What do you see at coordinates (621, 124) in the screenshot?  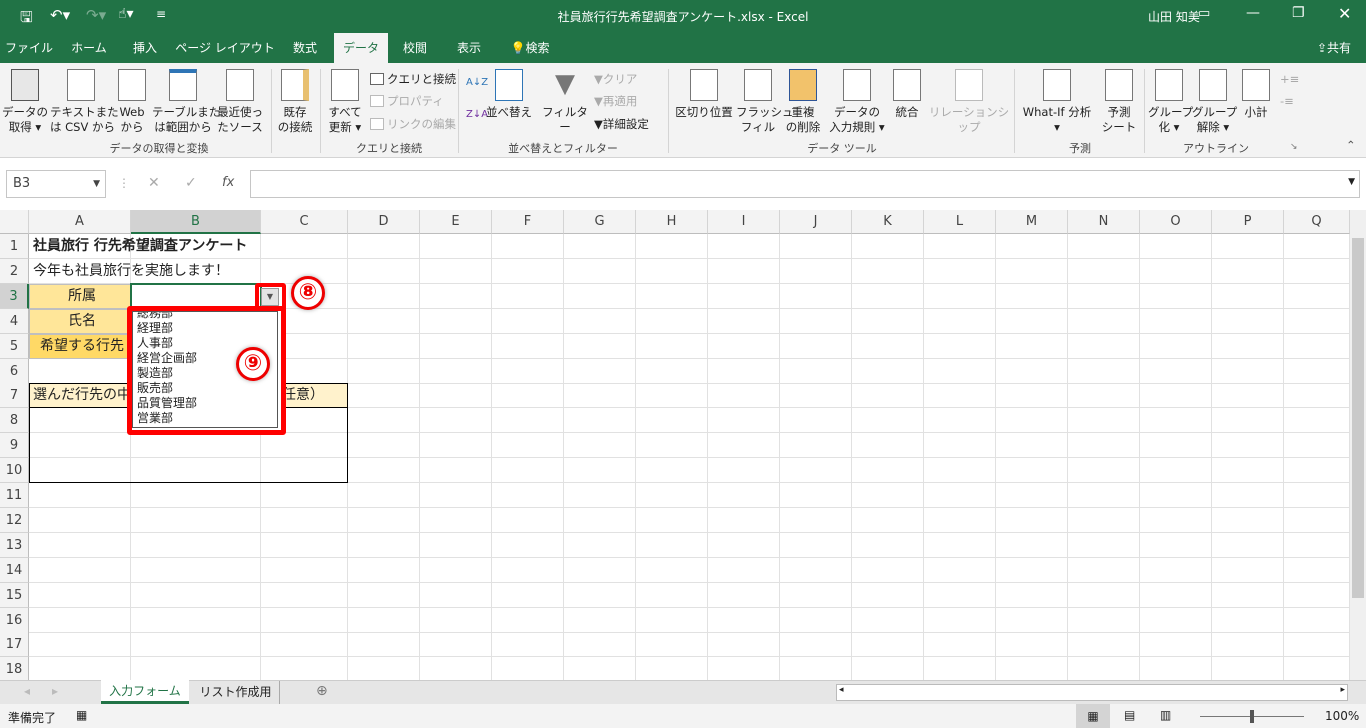 I see `advanced-filter-button: ▼詳細設定` at bounding box center [621, 124].